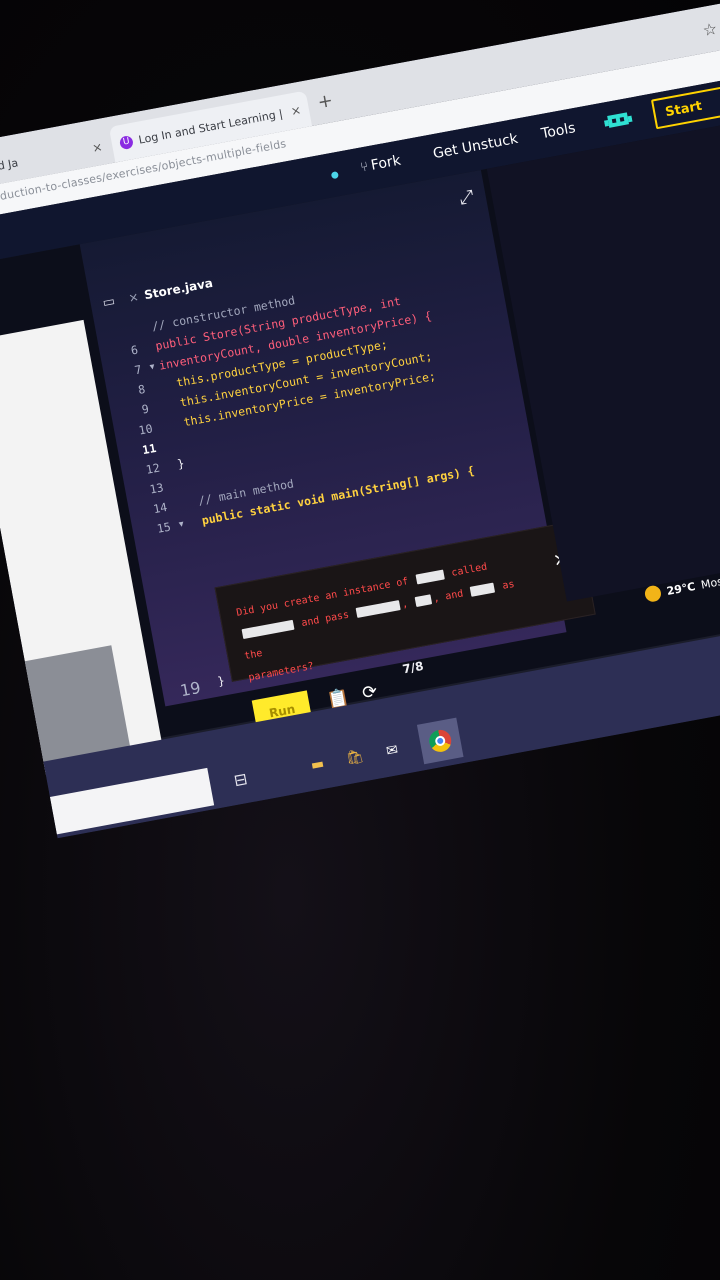  What do you see at coordinates (653, 594) in the screenshot?
I see `weather-moon-icon` at bounding box center [653, 594].